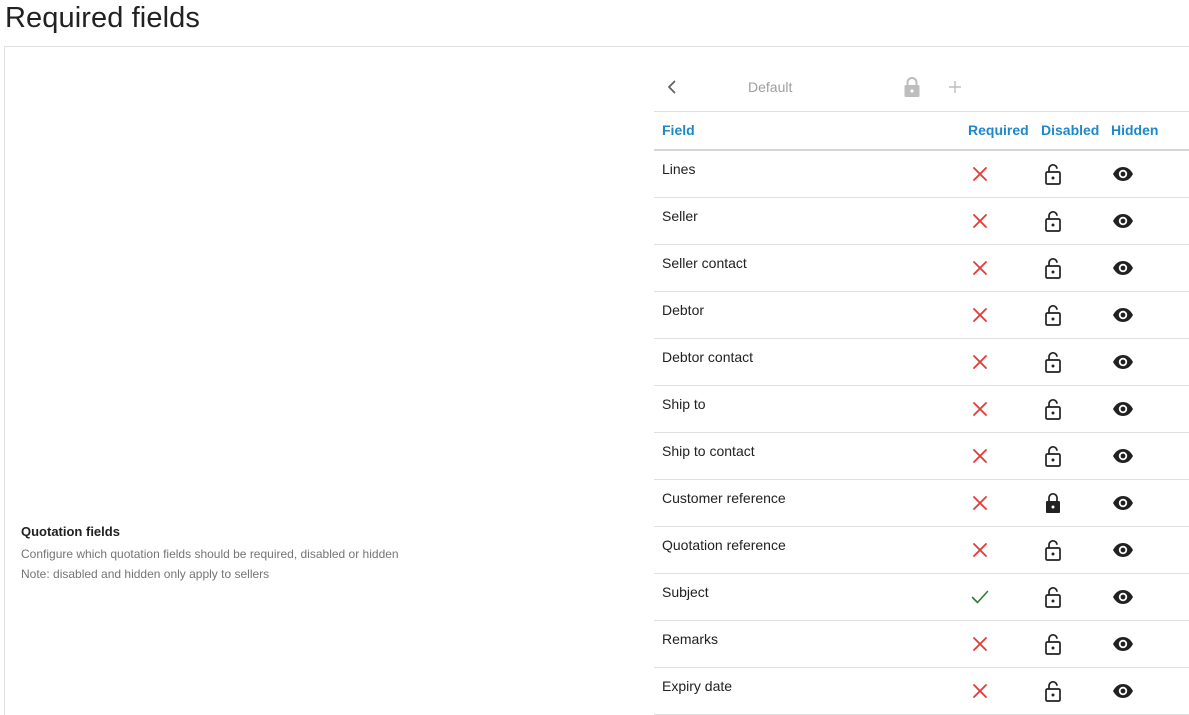  I want to click on table-row: Remarks, so click(921, 644).